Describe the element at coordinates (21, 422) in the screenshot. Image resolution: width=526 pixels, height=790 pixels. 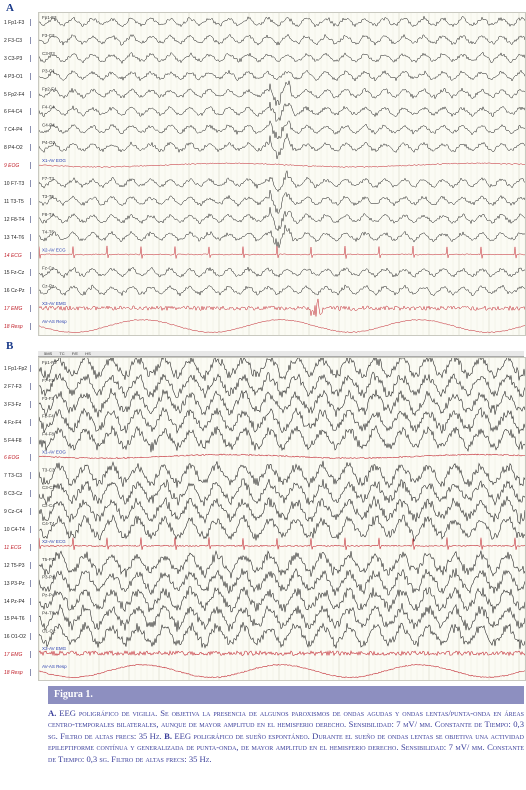
I see `channel-label: 4 Fz-F4` at that location.